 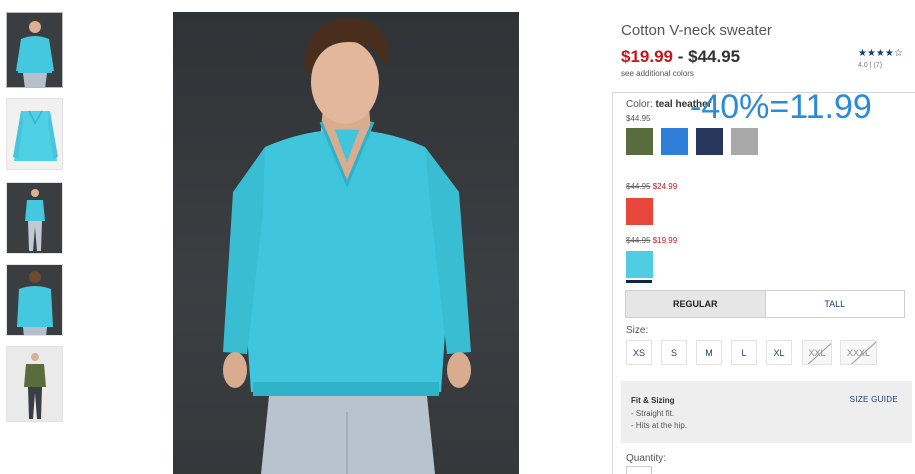 What do you see at coordinates (817, 352) in the screenshot?
I see `size-xxl-button-unavailable: XXL` at bounding box center [817, 352].